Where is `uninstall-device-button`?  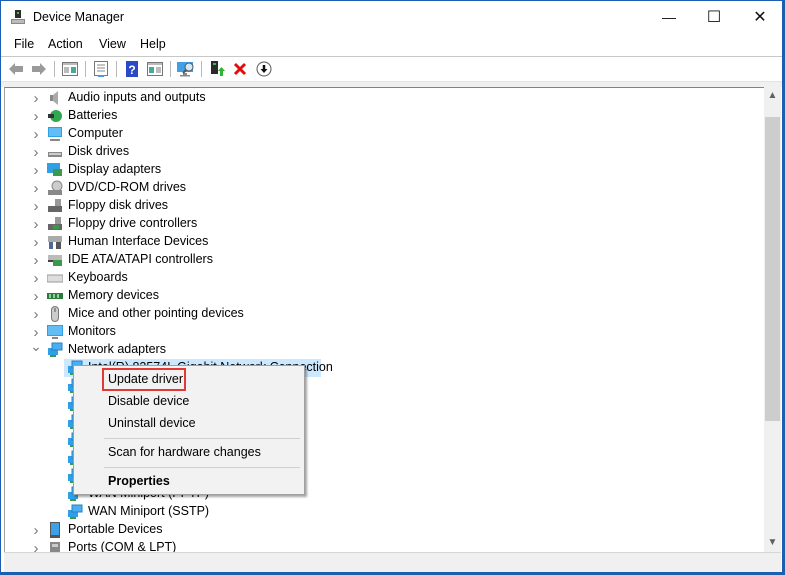 uninstall-device-button is located at coordinates (240, 69).